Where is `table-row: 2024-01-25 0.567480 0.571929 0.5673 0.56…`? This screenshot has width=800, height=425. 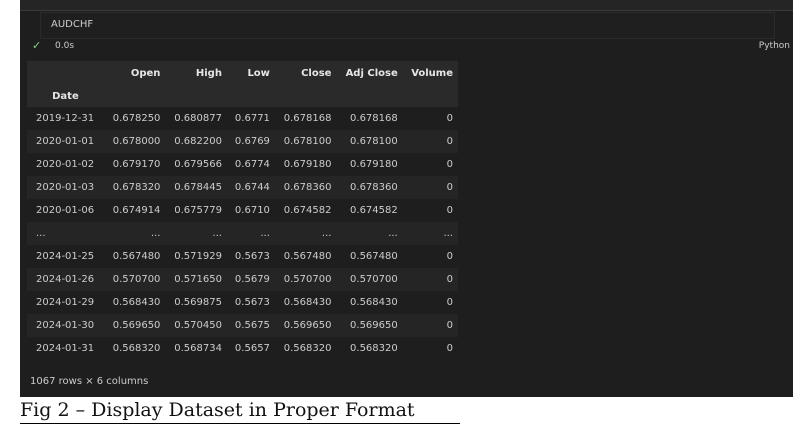
table-row: 2024-01-25 0.567480 0.571929 0.5673 0.56… is located at coordinates (242, 256).